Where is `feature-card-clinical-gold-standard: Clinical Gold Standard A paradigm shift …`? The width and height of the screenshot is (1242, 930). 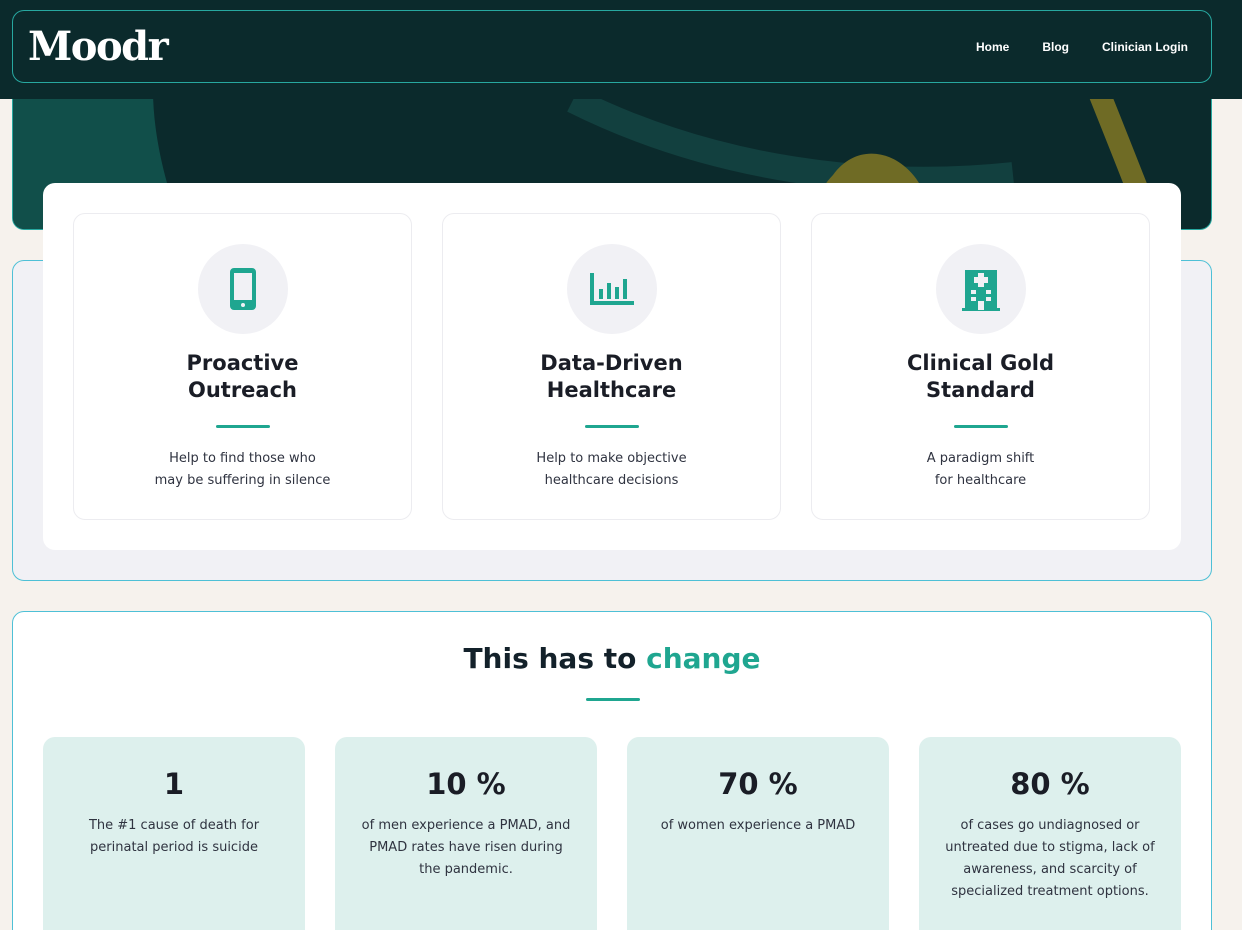
feature-card-clinical-gold-standard: Clinical Gold Standard A paradigm shift … is located at coordinates (980, 366).